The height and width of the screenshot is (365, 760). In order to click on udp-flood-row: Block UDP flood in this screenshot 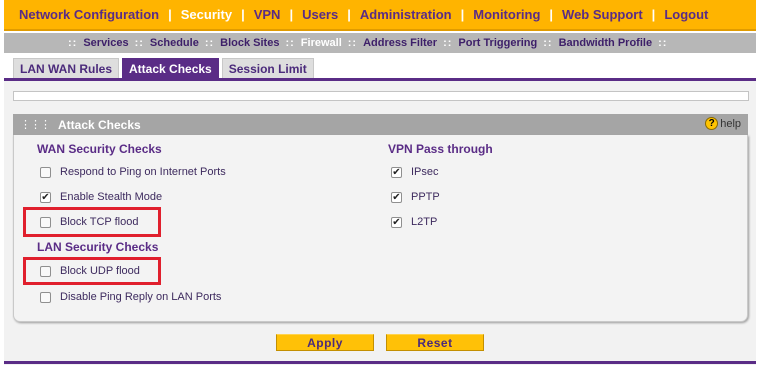, I will do `click(90, 271)`.